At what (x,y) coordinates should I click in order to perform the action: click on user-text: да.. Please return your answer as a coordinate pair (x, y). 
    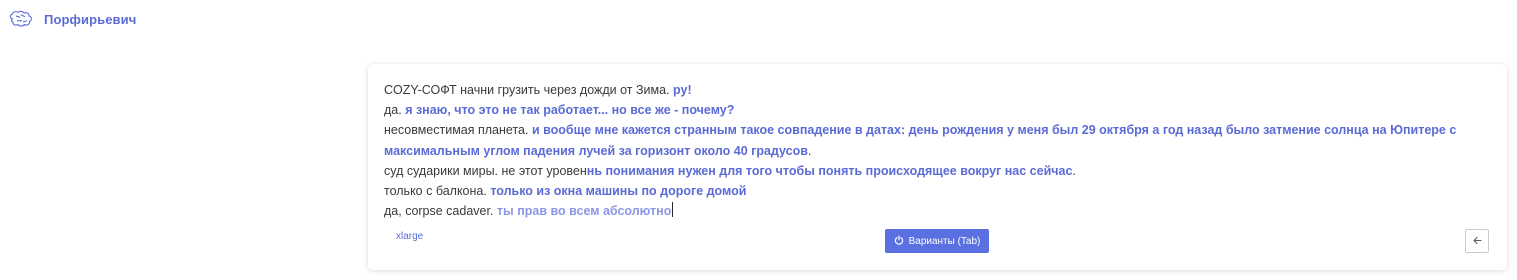
    Looking at the image, I should click on (395, 110).